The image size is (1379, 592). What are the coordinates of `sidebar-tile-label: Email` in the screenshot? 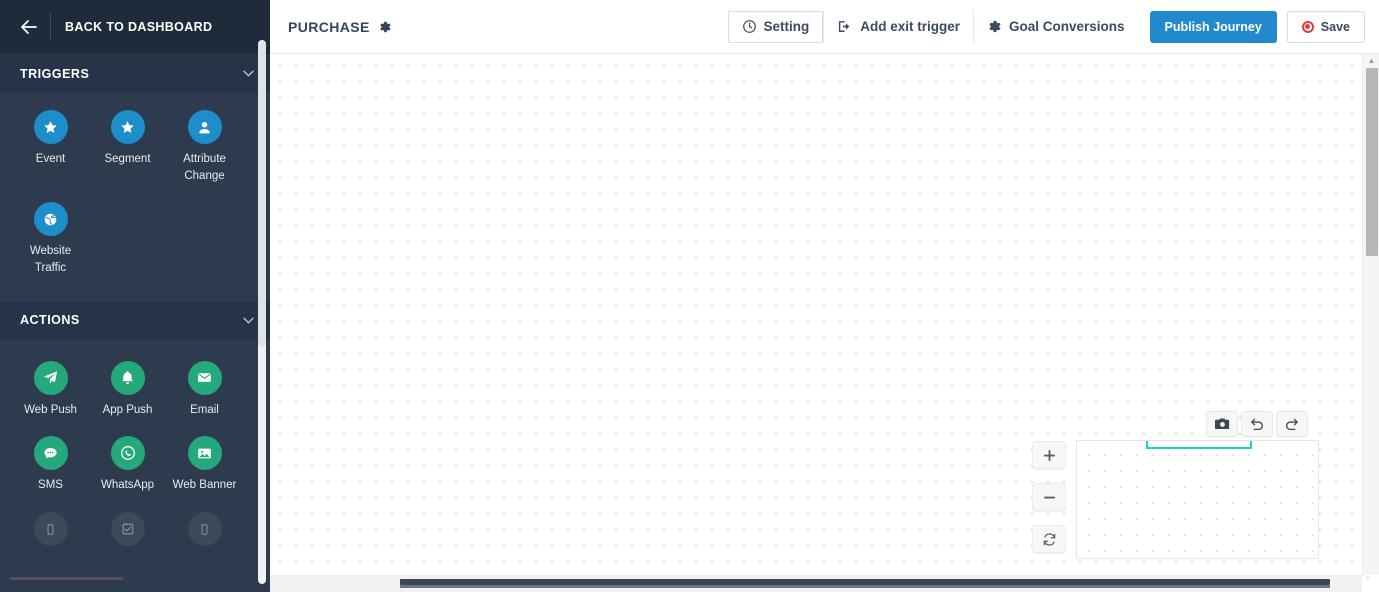 It's located at (204, 409).